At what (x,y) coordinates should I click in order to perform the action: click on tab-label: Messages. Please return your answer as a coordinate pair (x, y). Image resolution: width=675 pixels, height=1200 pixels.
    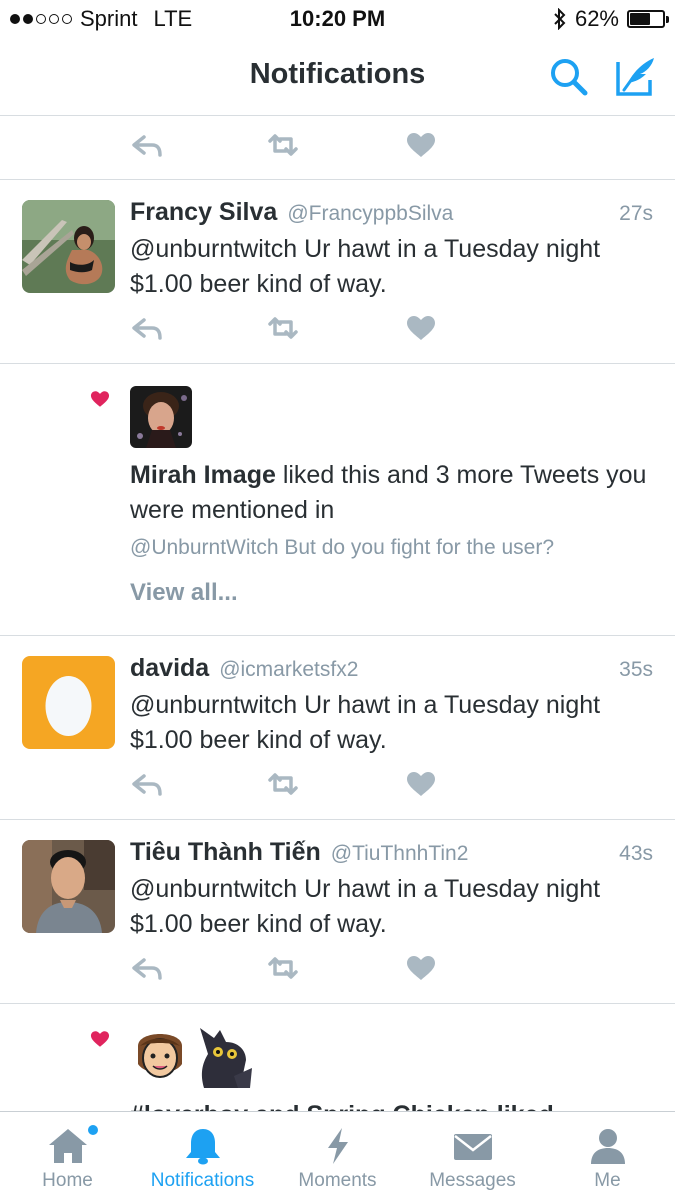
    Looking at the image, I should click on (472, 1180).